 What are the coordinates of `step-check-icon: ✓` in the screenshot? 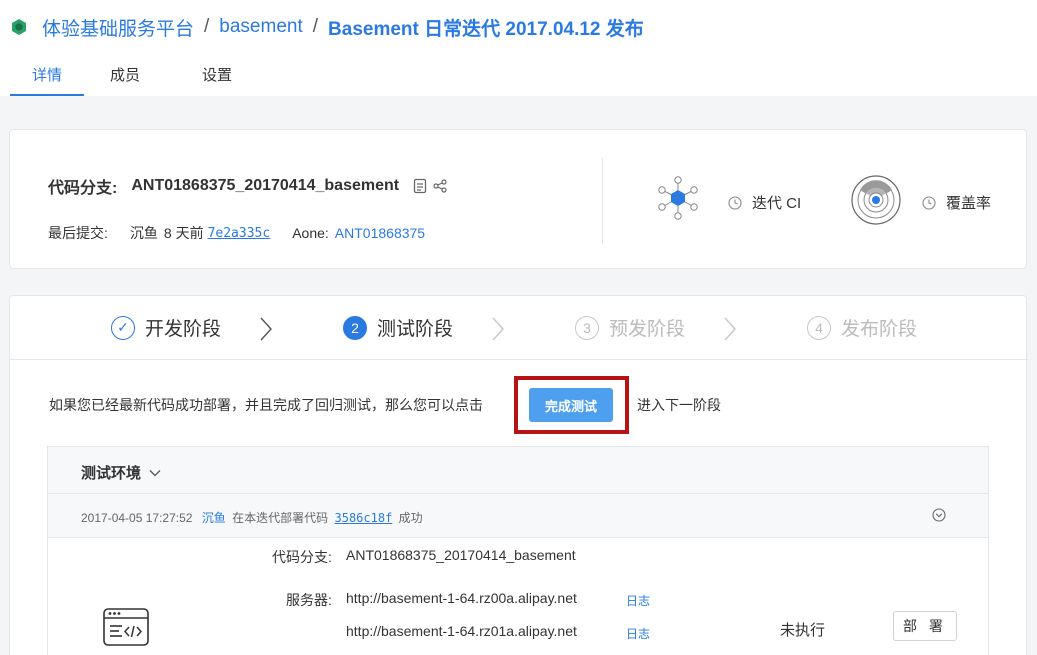 It's located at (123, 327).